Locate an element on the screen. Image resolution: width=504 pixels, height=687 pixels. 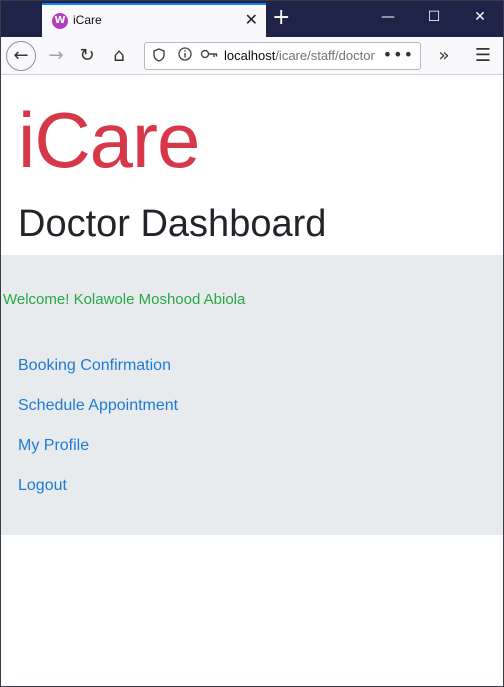
welcome-message: Welcome! Kolawole Moshood Abiola is located at coordinates (124, 299).